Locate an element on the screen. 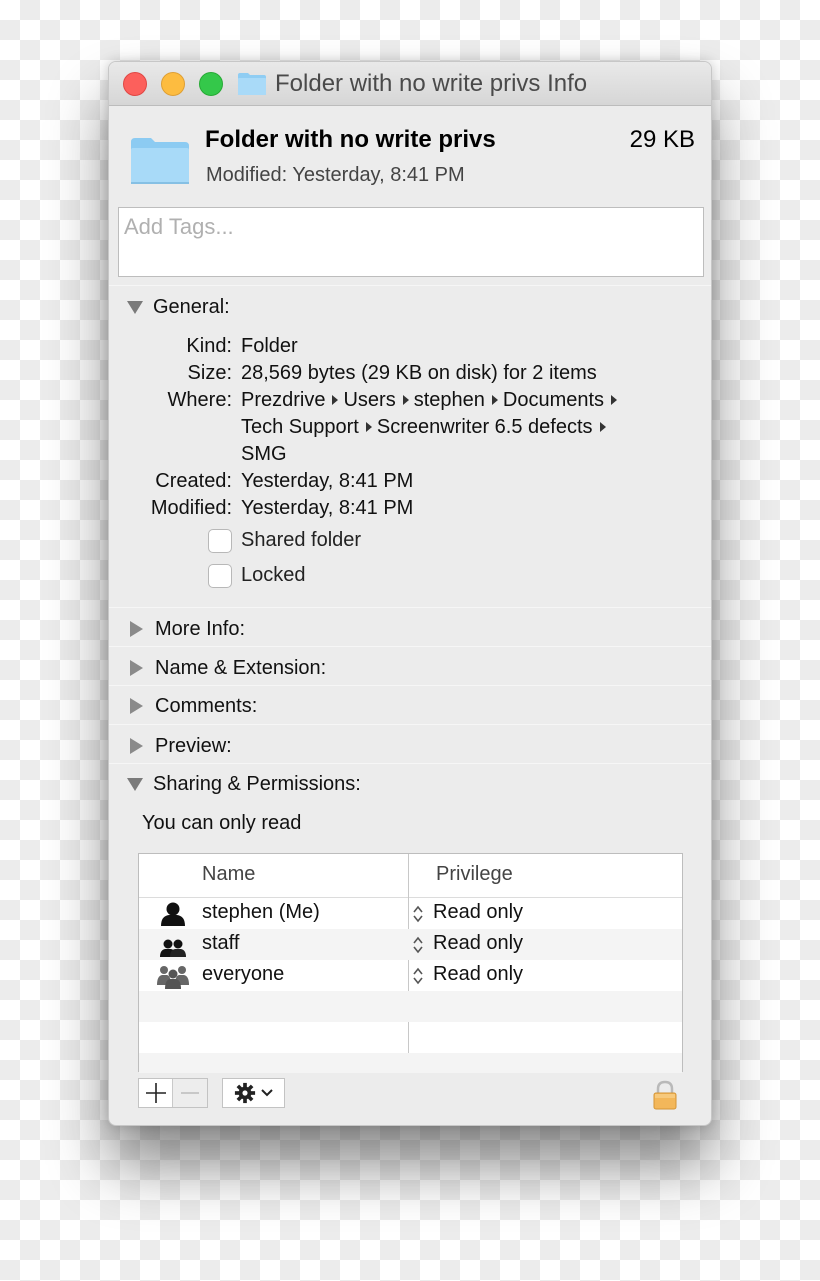 Image resolution: width=820 pixels, height=1281 pixels. add-remove-buttons is located at coordinates (173, 1093).